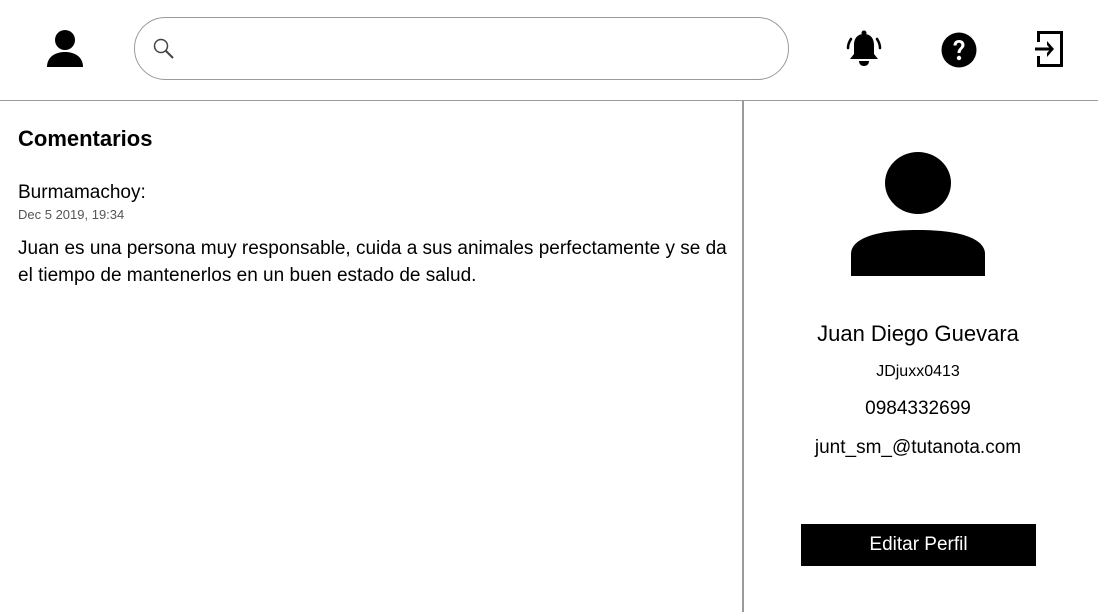  Describe the element at coordinates (164, 49) in the screenshot. I see `search-icon` at that location.